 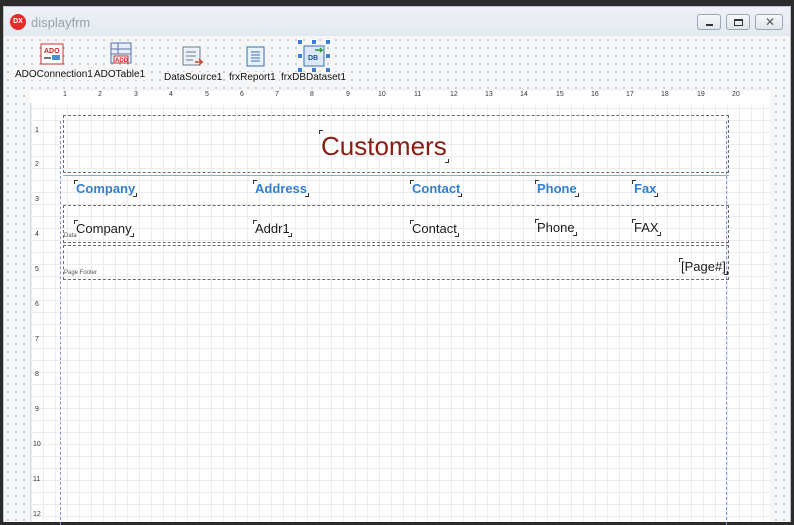 I want to click on field-address: Addr1, so click(x=272, y=228).